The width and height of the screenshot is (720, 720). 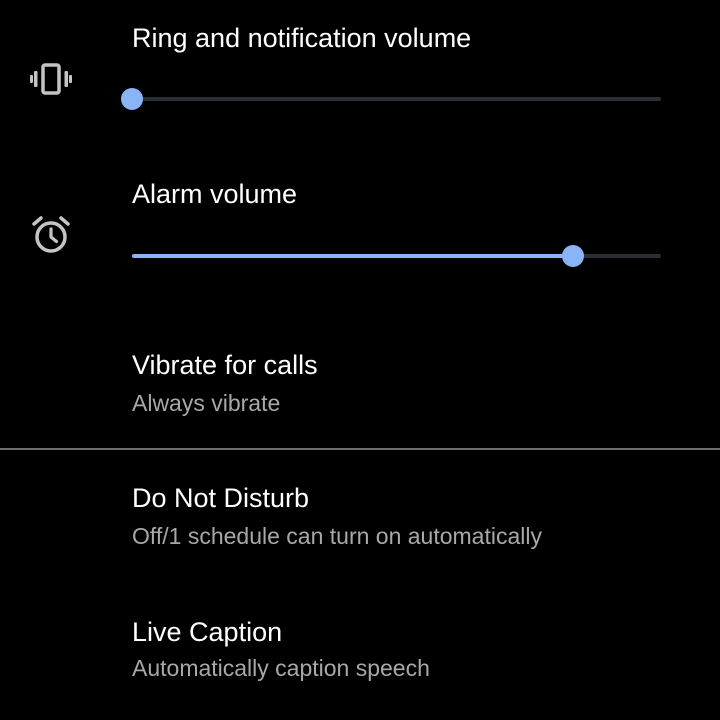 What do you see at coordinates (396, 99) in the screenshot?
I see `ring-volume-track` at bounding box center [396, 99].